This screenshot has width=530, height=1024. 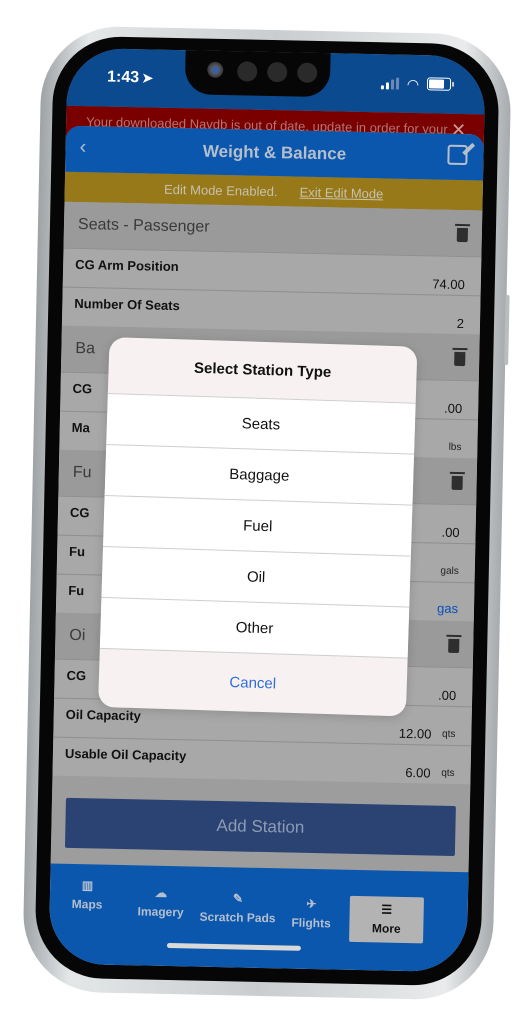 What do you see at coordinates (262, 370) in the screenshot?
I see `dialog-title: Select Station Type` at bounding box center [262, 370].